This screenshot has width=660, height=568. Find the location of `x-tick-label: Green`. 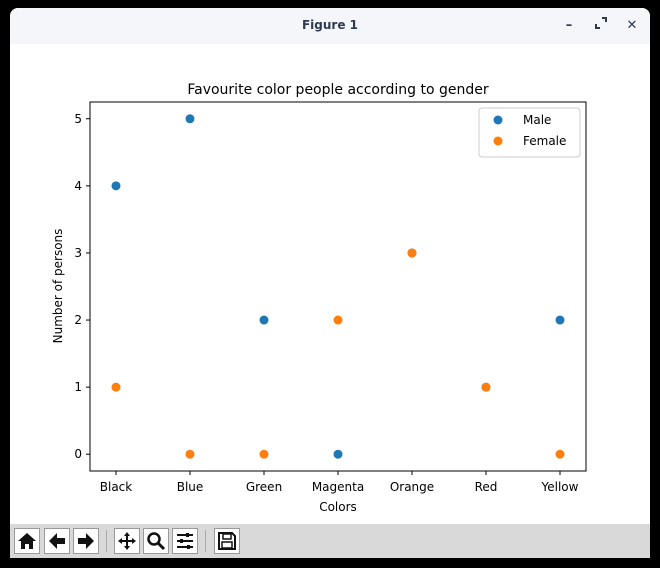

x-tick-label: Green is located at coordinates (264, 487).